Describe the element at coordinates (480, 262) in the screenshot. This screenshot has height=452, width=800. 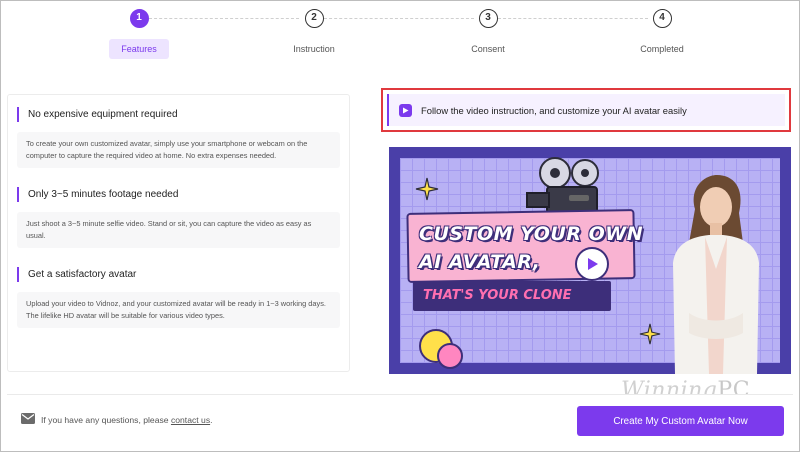
I see `headline-line-2: AI AVATAR,` at that location.